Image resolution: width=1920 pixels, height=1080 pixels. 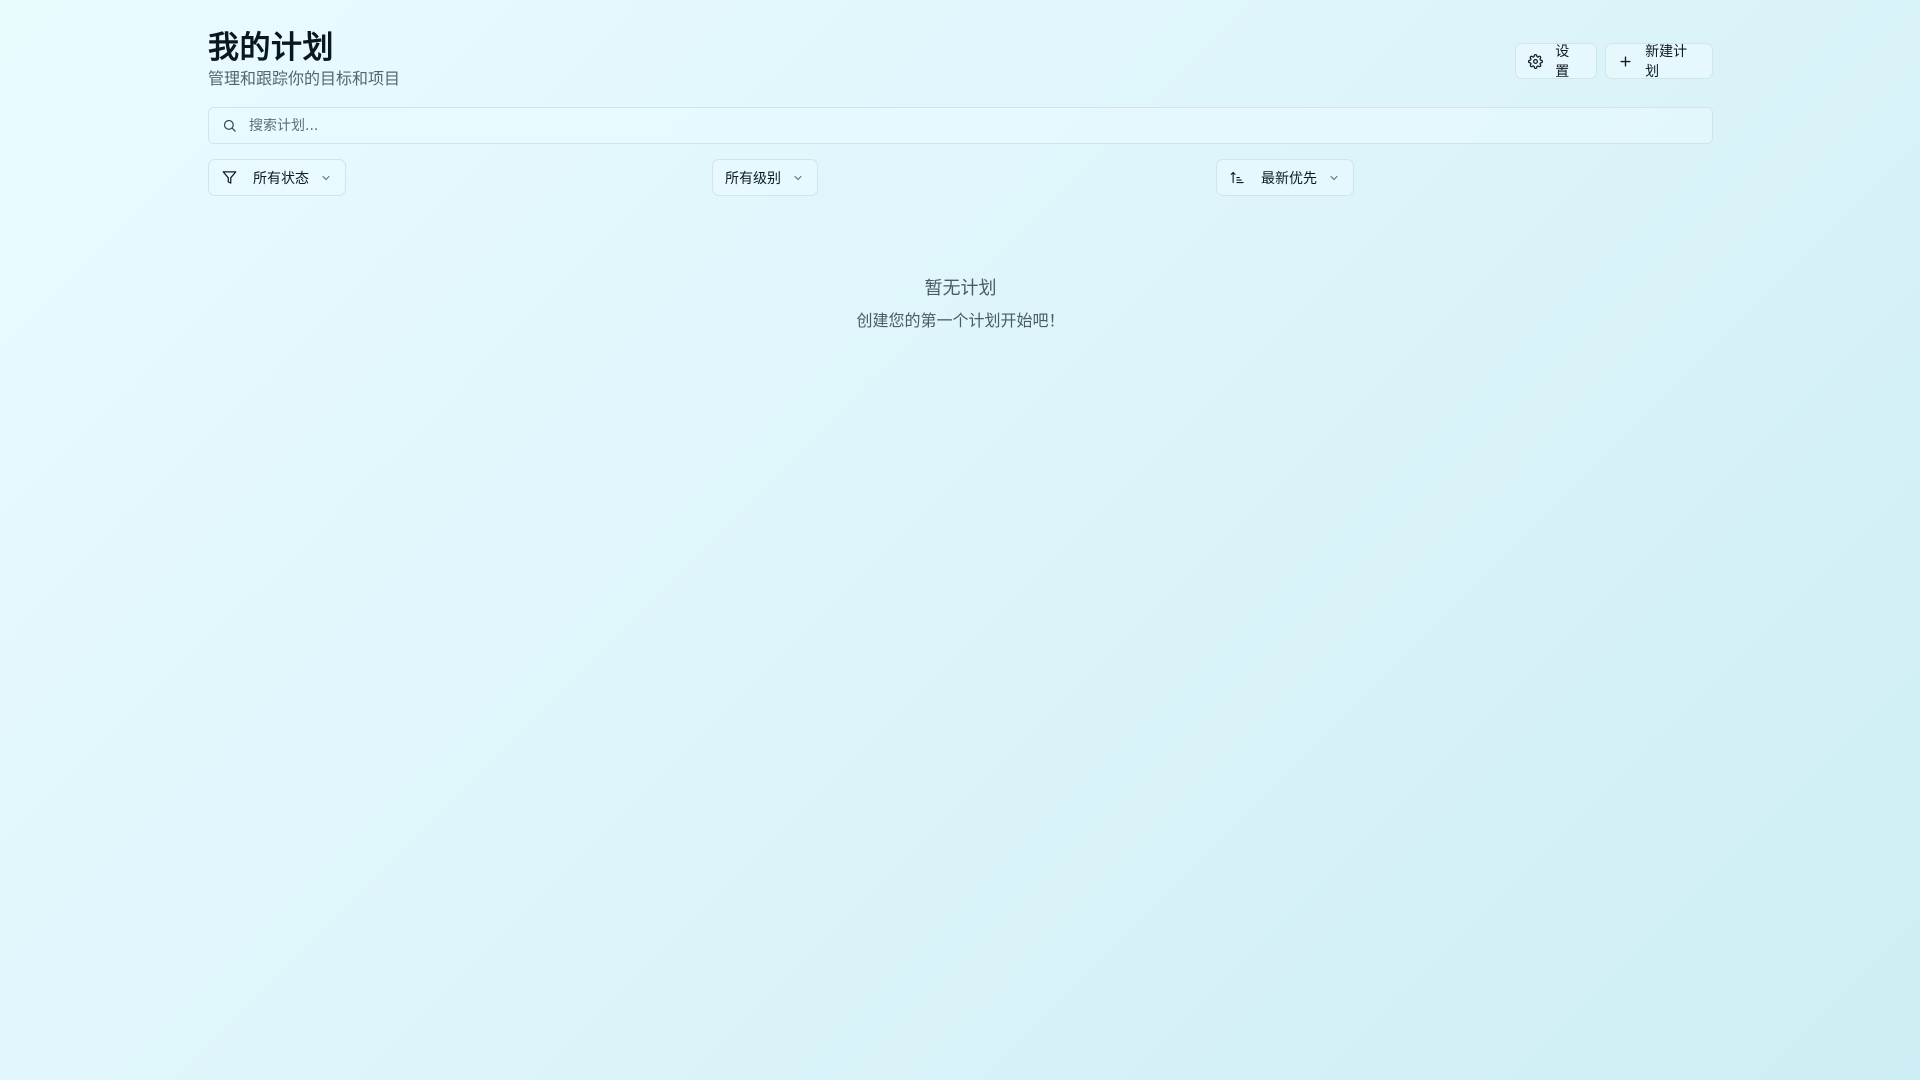 What do you see at coordinates (960, 178) in the screenshot?
I see `filter-bar: 所有状态 所有级别 最新优先` at bounding box center [960, 178].